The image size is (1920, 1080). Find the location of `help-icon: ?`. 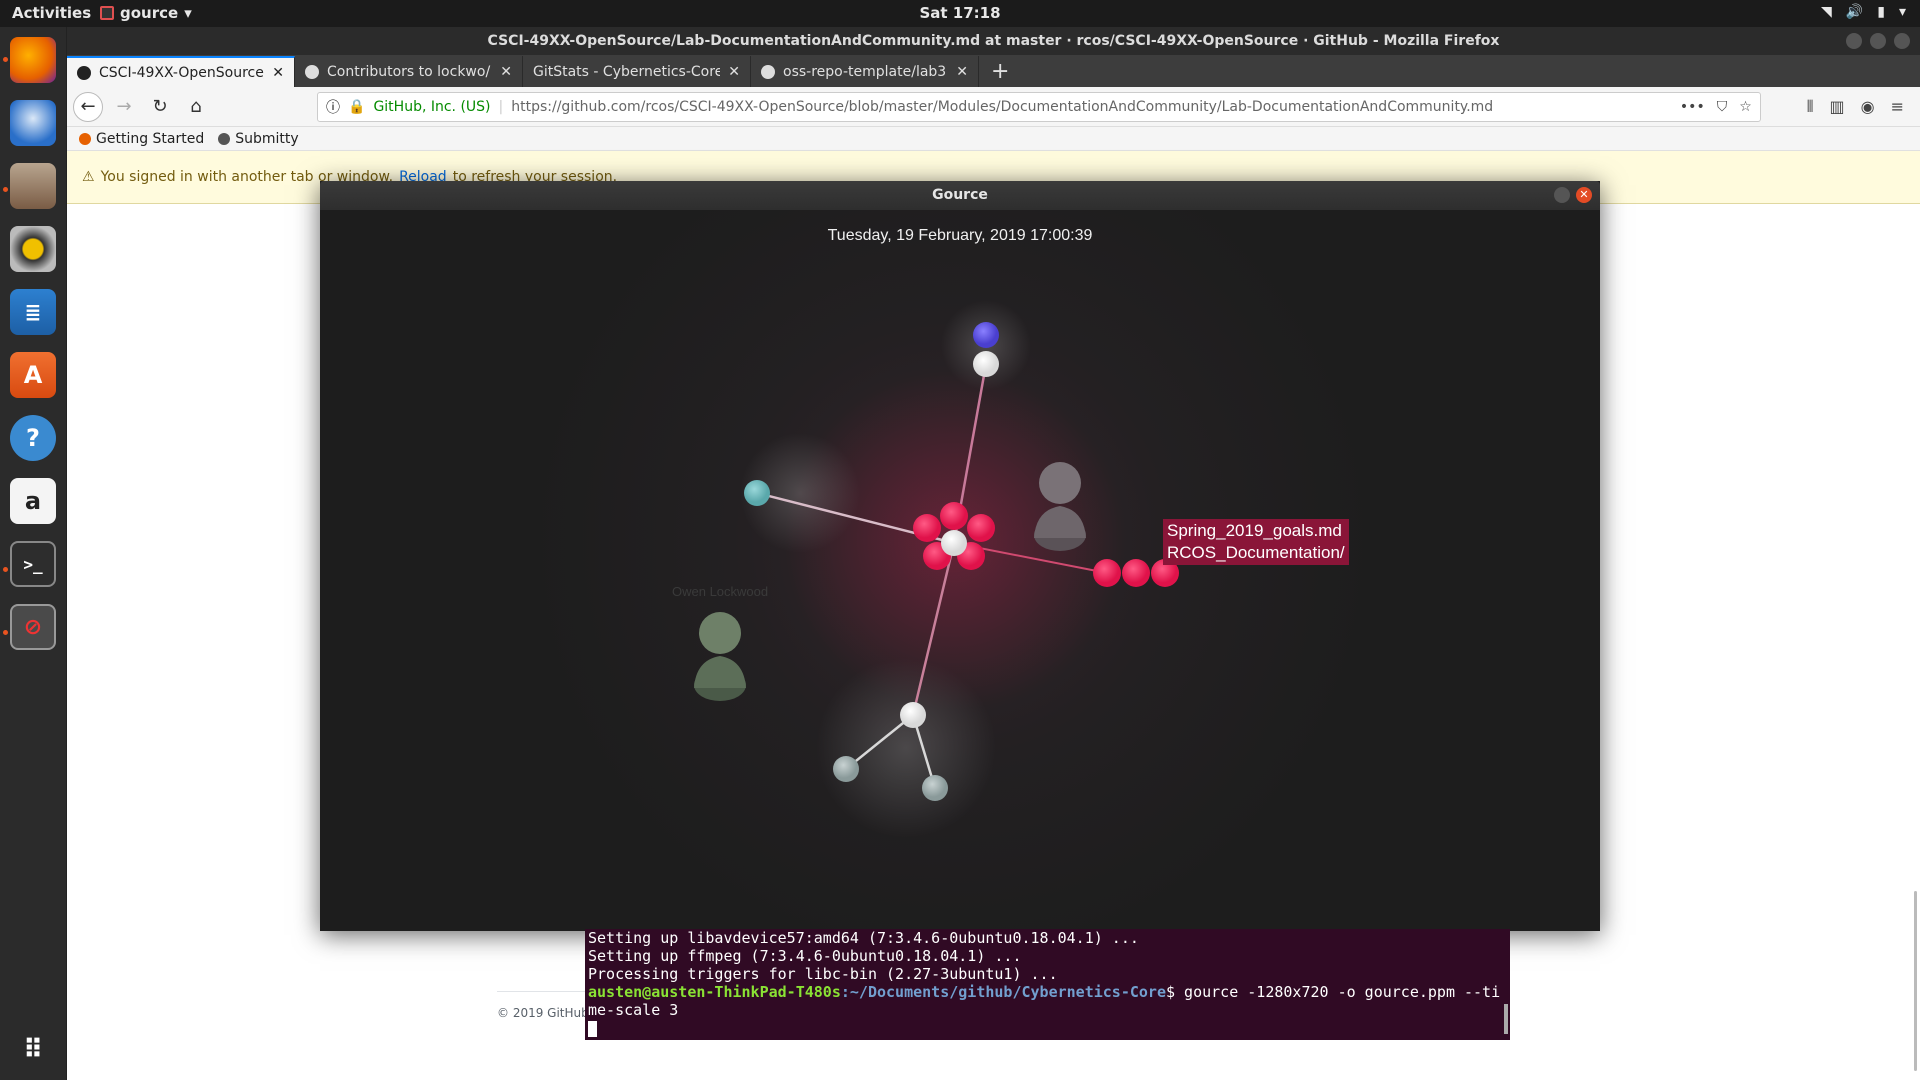

help-icon: ? is located at coordinates (33, 438).